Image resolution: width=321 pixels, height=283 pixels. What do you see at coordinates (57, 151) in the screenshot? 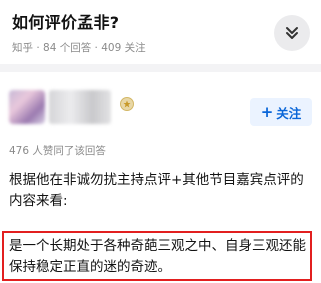
I see `likes-count: 476 人赞同了该回答` at bounding box center [57, 151].